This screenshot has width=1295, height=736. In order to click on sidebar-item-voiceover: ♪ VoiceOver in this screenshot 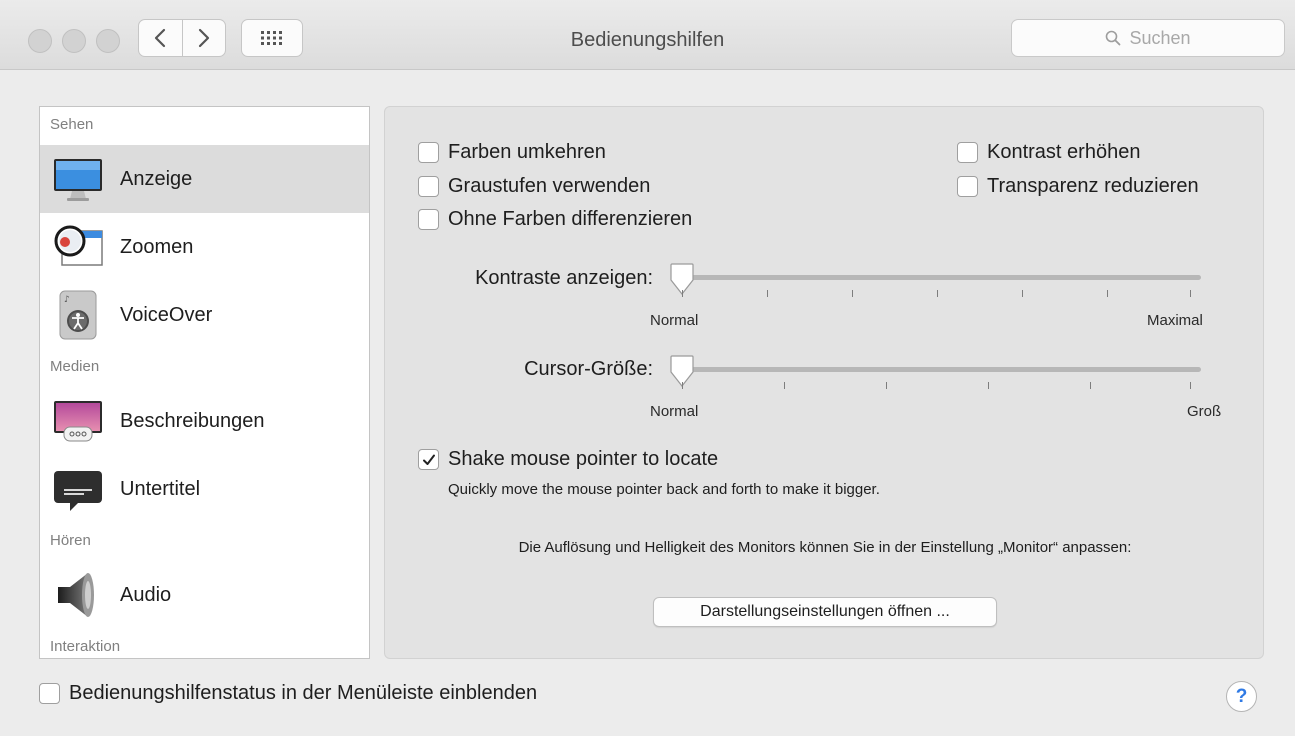, I will do `click(204, 315)`.